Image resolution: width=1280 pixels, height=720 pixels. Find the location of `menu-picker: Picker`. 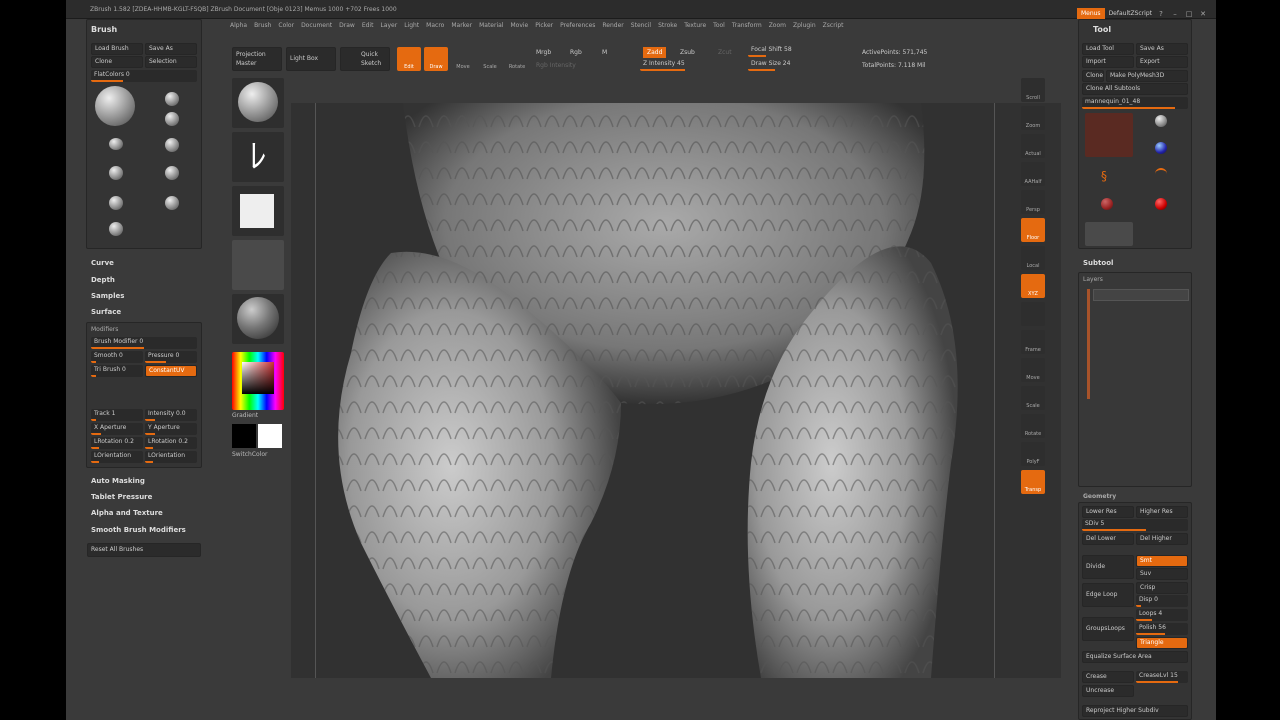

menu-picker: Picker is located at coordinates (544, 26).